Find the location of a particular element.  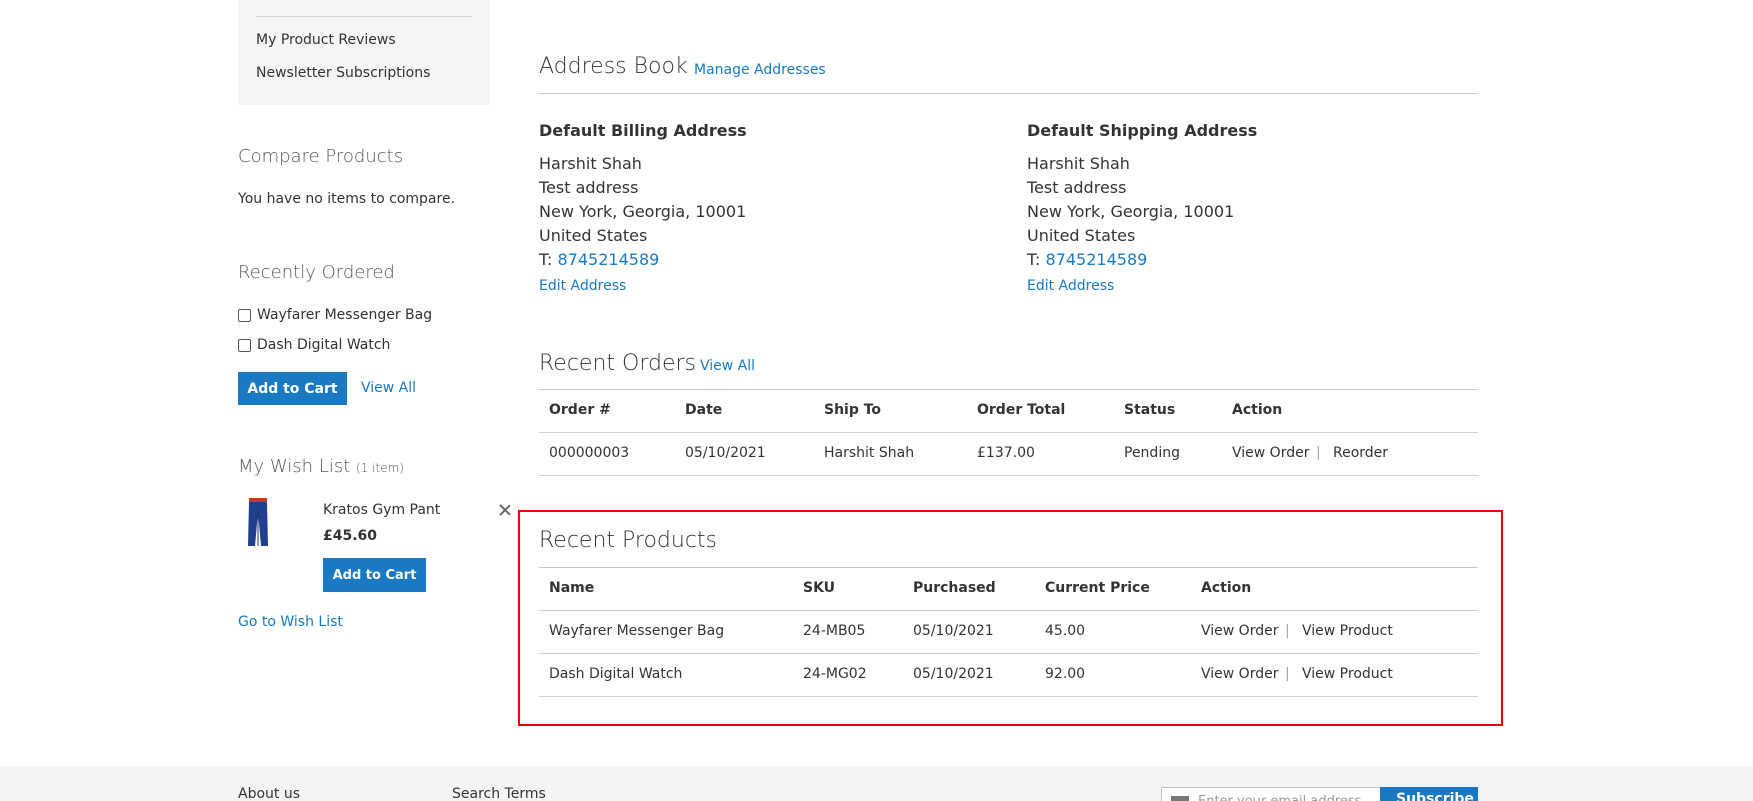

wishlist-title: My Wish List (1 item) is located at coordinates (321, 466).